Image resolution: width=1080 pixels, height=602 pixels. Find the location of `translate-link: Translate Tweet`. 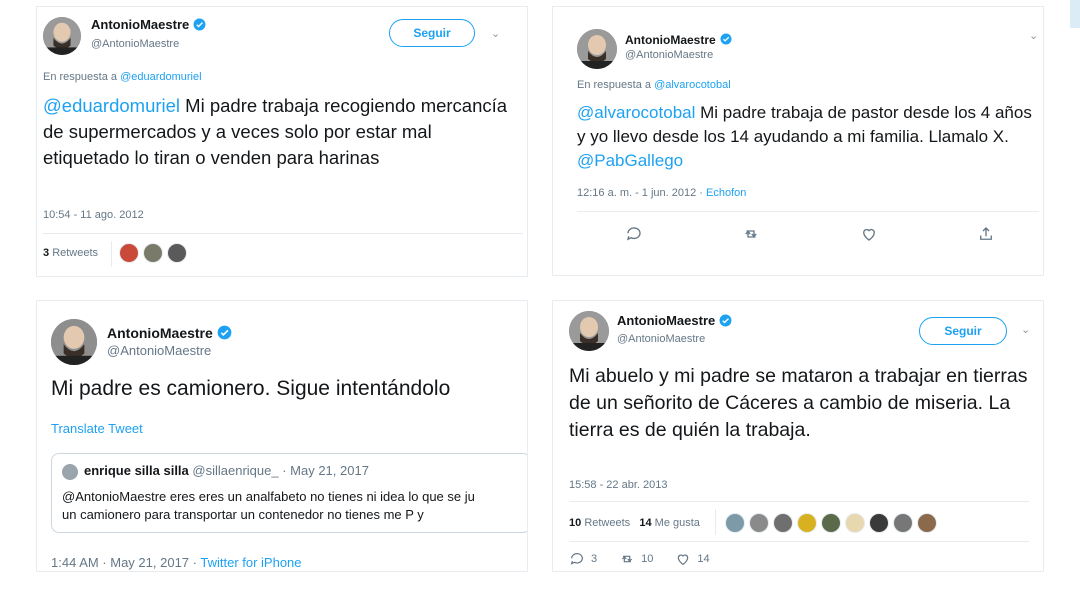

translate-link: Translate Tweet is located at coordinates (97, 428).